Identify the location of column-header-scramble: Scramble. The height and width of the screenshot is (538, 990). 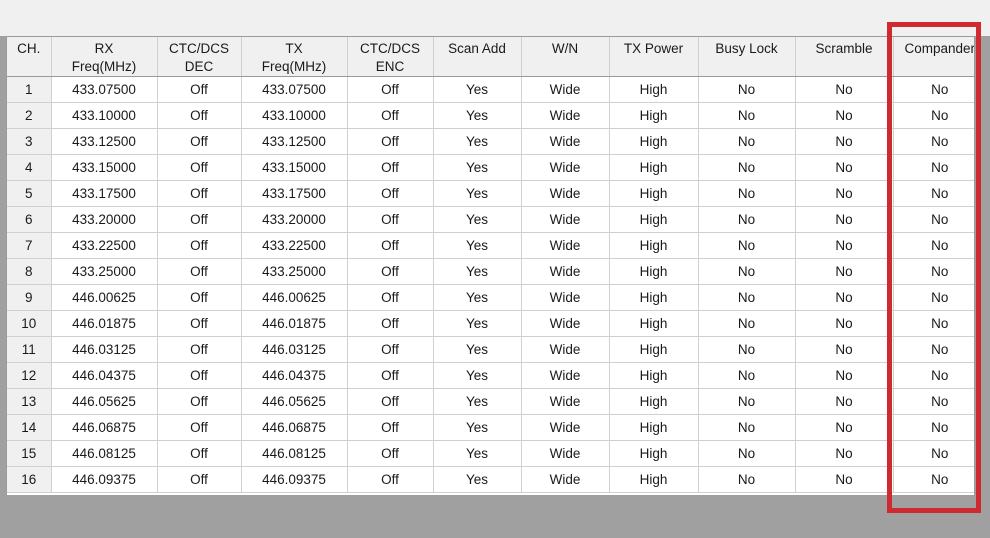
(844, 57).